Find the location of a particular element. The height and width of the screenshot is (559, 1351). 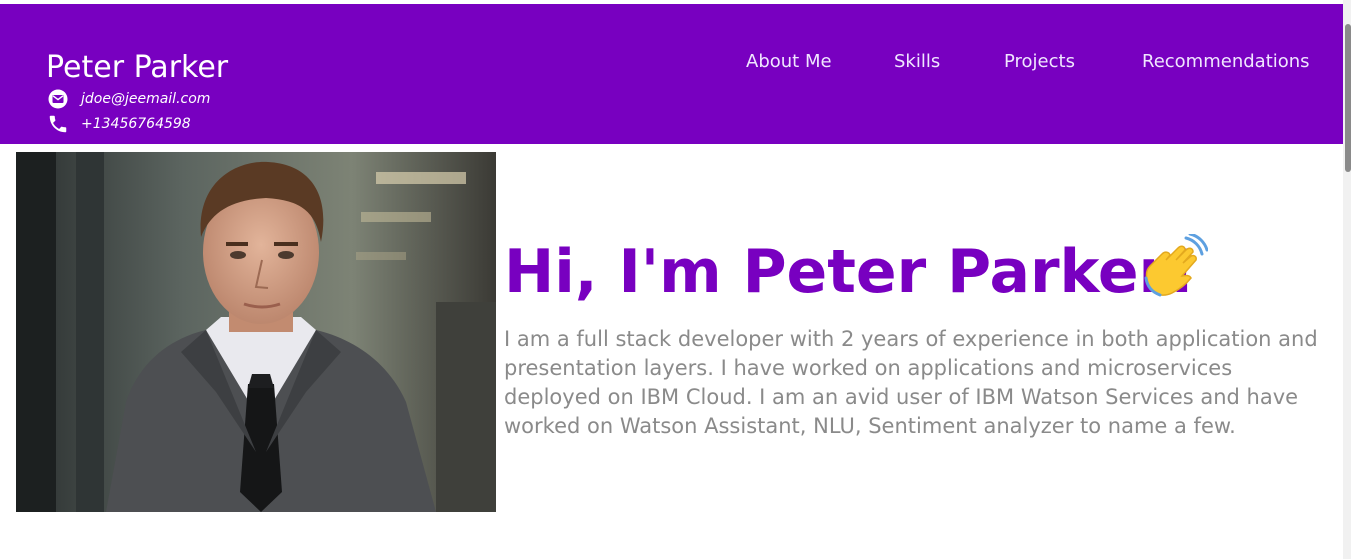

scrollbar-thumb is located at coordinates (1348, 98).